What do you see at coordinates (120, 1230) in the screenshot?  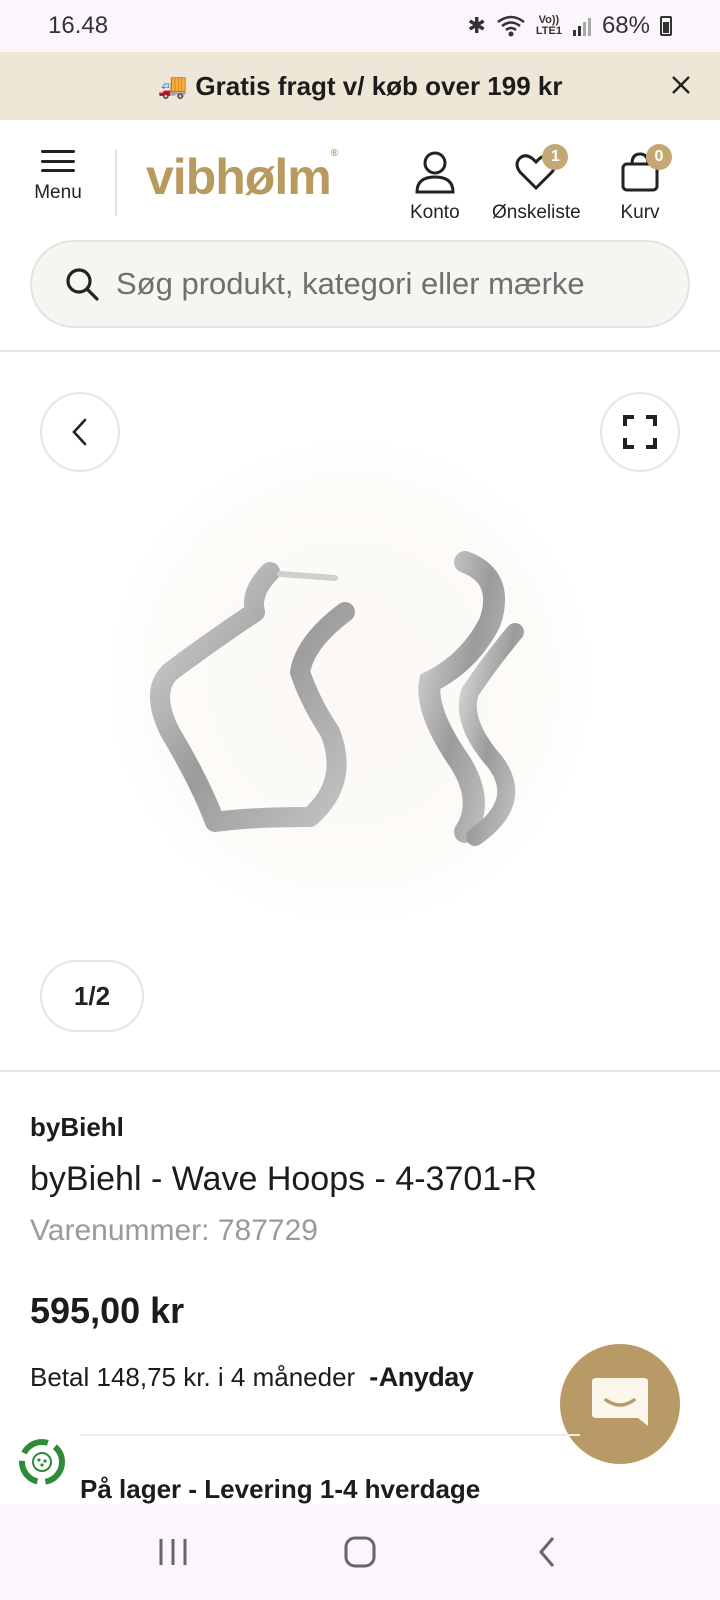 I see `sku-label: Varenummer:` at bounding box center [120, 1230].